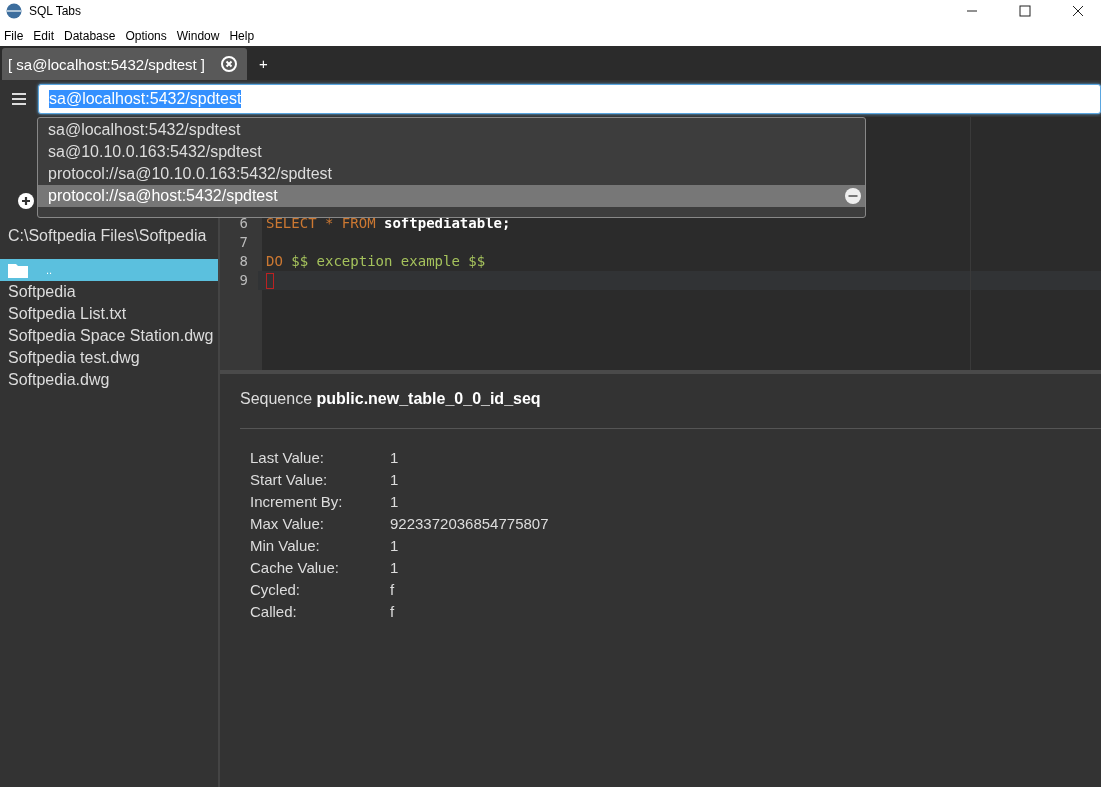 The height and width of the screenshot is (787, 1101). I want to click on line-number: 6, so click(243, 223).